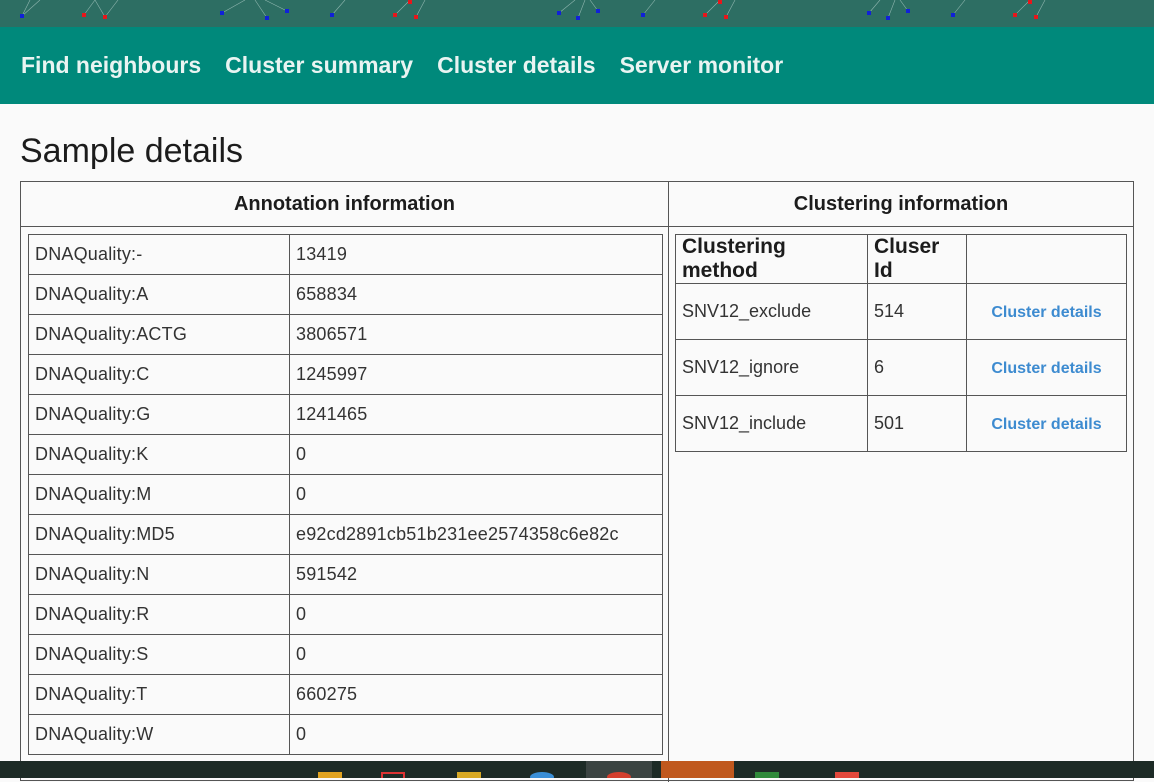 The height and width of the screenshot is (782, 1154). Describe the element at coordinates (159, 654) in the screenshot. I see `annotation-key: DNAQuality:S` at that location.